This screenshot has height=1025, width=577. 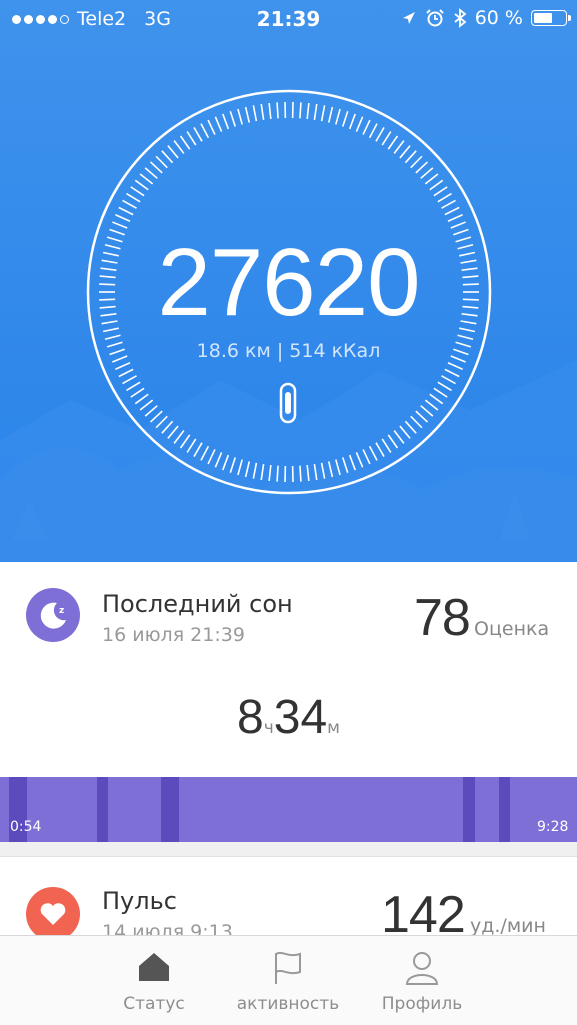 I want to click on tab-profile: Профиль, so click(x=422, y=980).